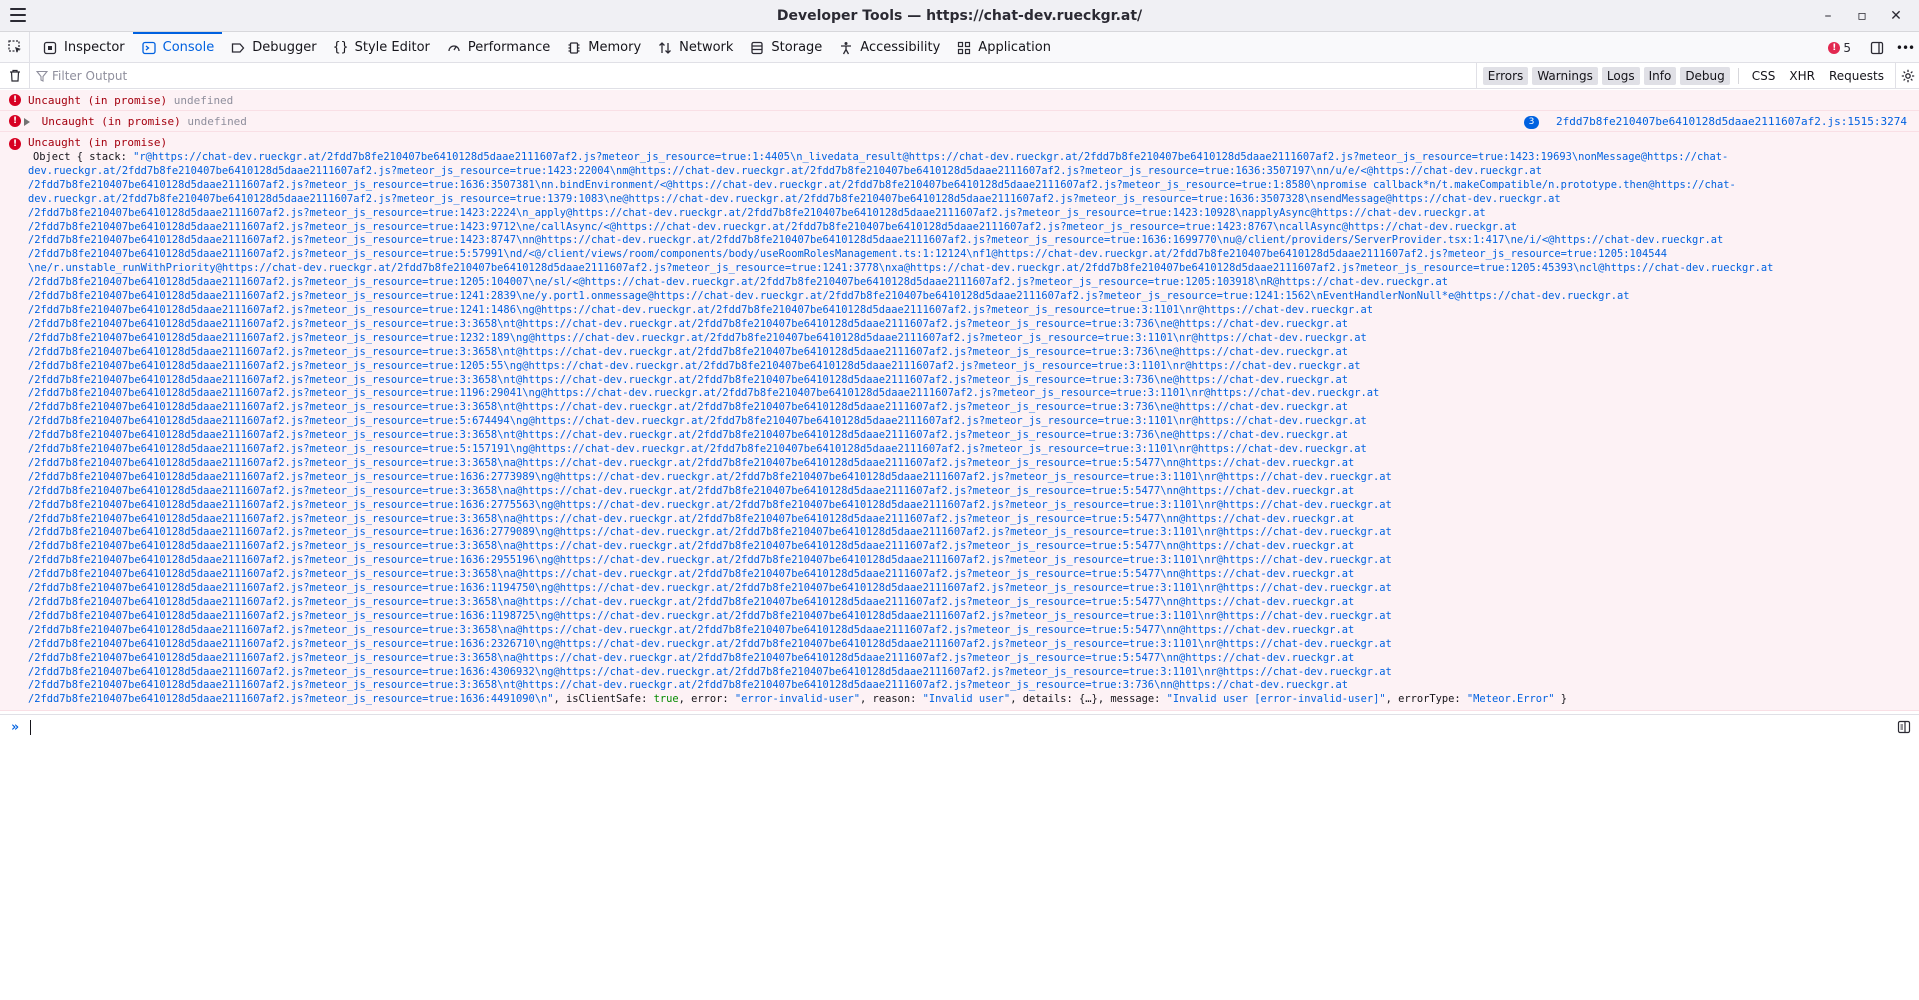 The height and width of the screenshot is (1000, 1919). Describe the element at coordinates (42, 76) in the screenshot. I see `filter-icon` at that location.